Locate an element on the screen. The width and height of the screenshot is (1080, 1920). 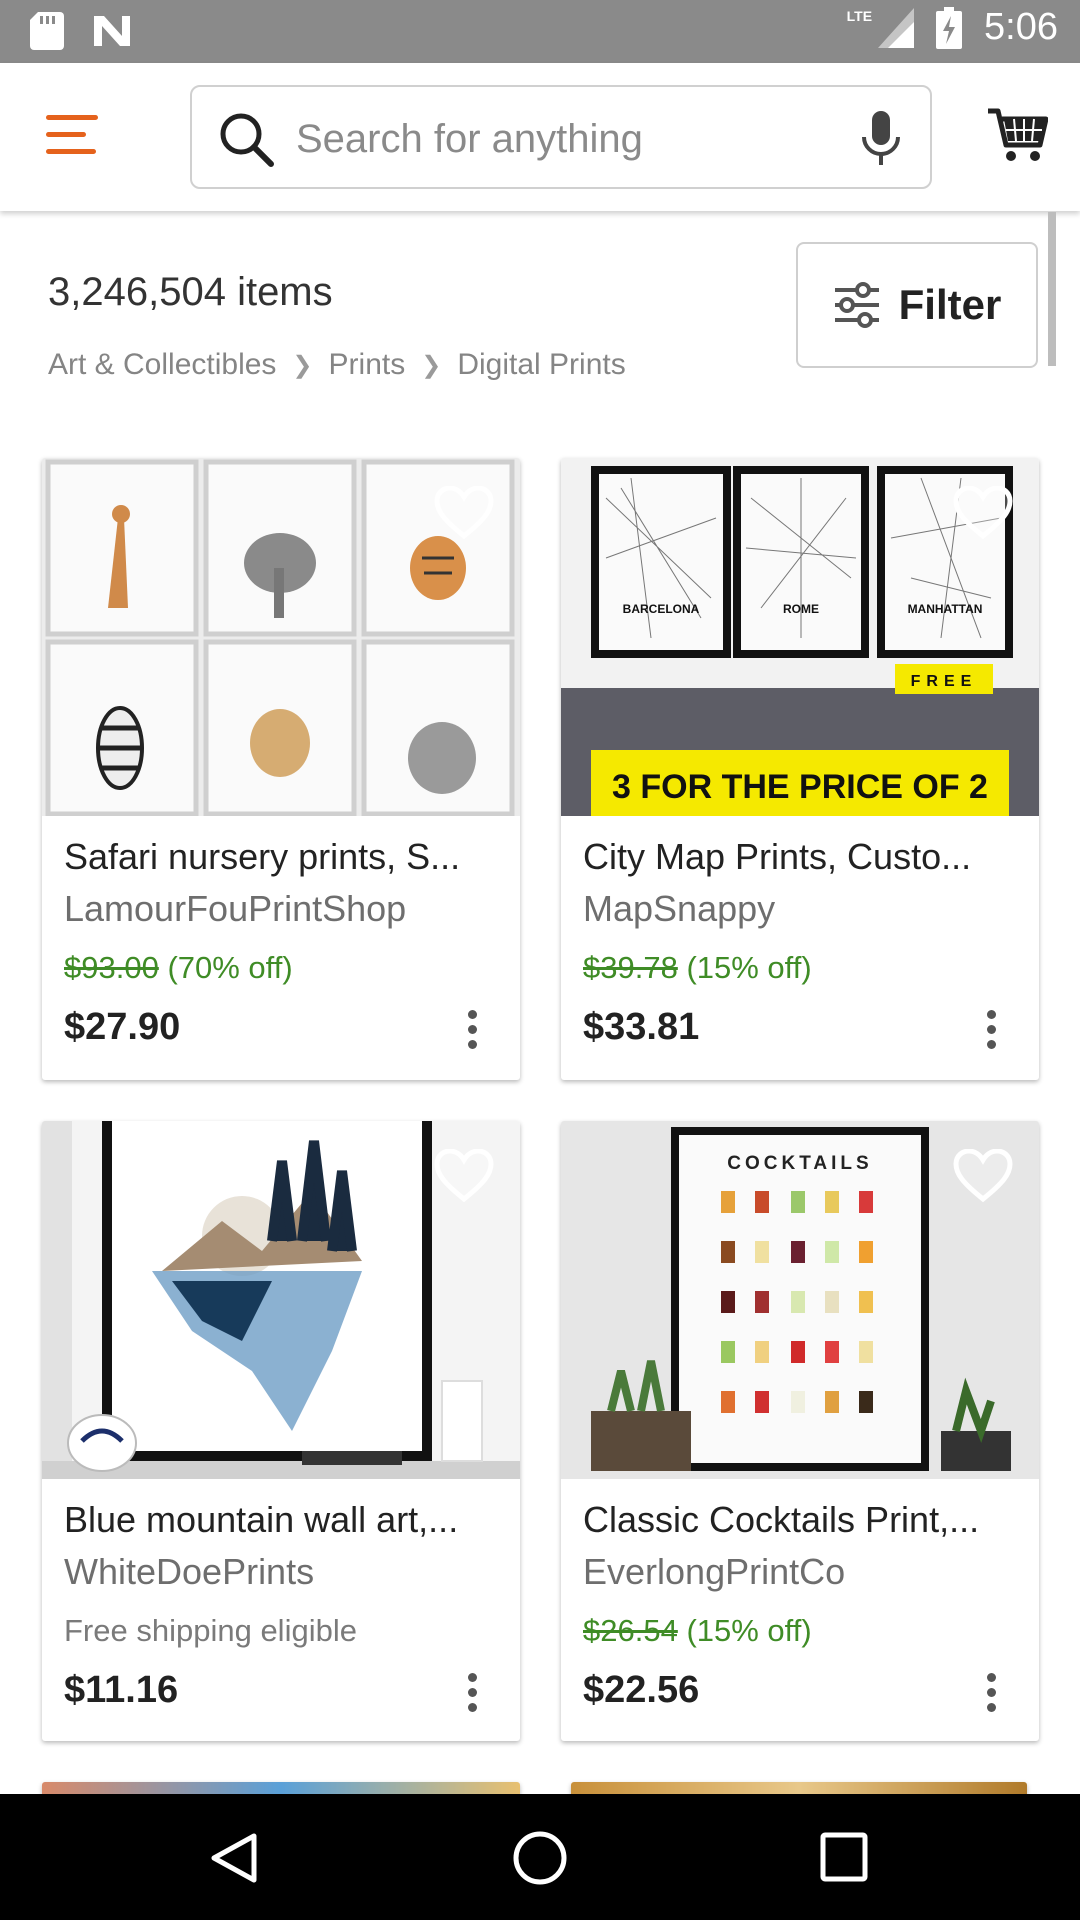
clock: 5:06 is located at coordinates (1021, 27).